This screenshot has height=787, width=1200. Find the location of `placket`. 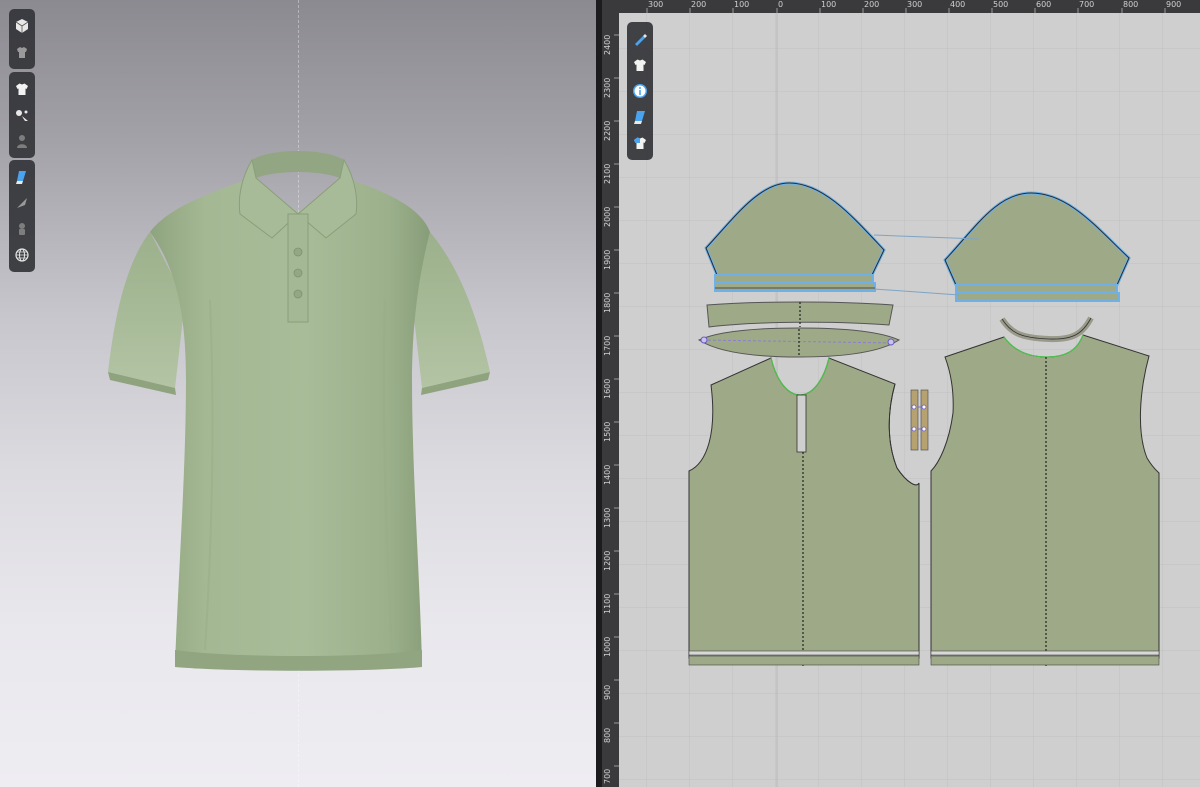

placket is located at coordinates (298, 268).